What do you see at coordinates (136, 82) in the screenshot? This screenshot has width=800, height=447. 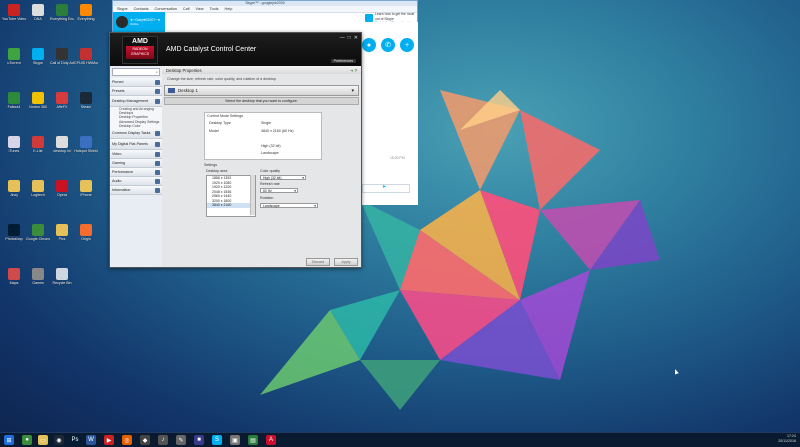 I see `nav-pinned: Pinned` at bounding box center [136, 82].